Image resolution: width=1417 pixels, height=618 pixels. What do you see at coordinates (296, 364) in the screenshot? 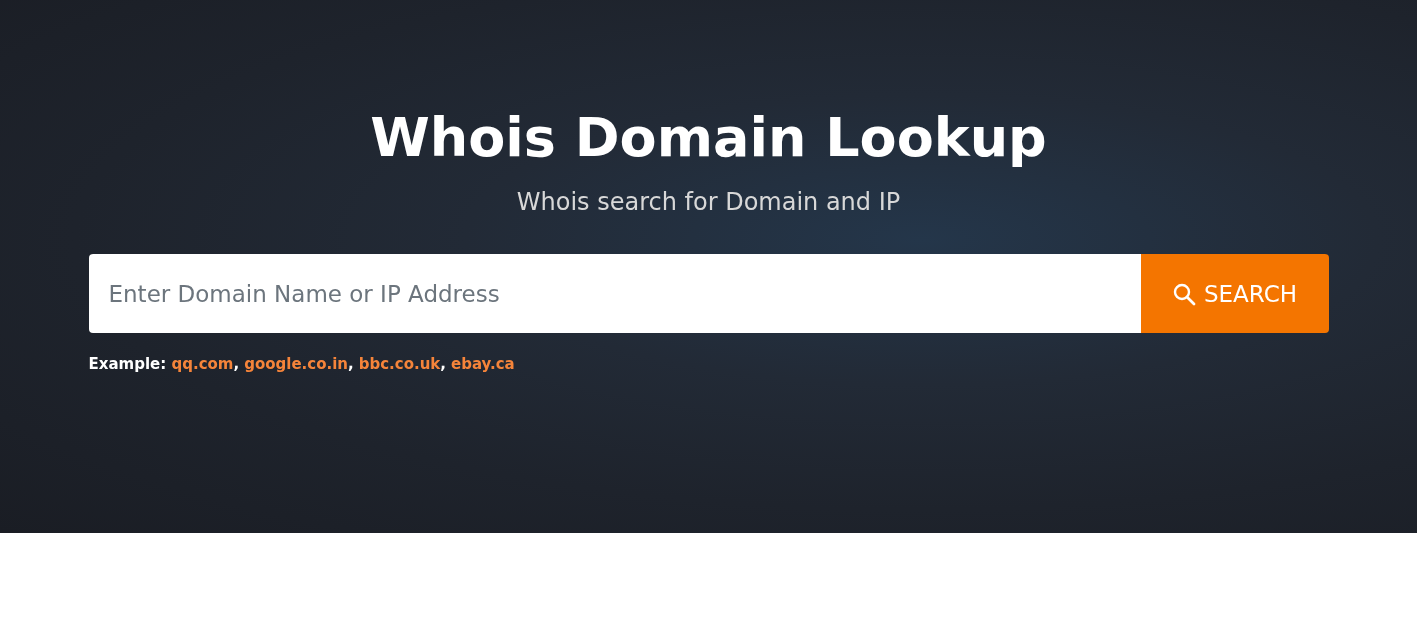
I see `example-link: google.co.in` at bounding box center [296, 364].